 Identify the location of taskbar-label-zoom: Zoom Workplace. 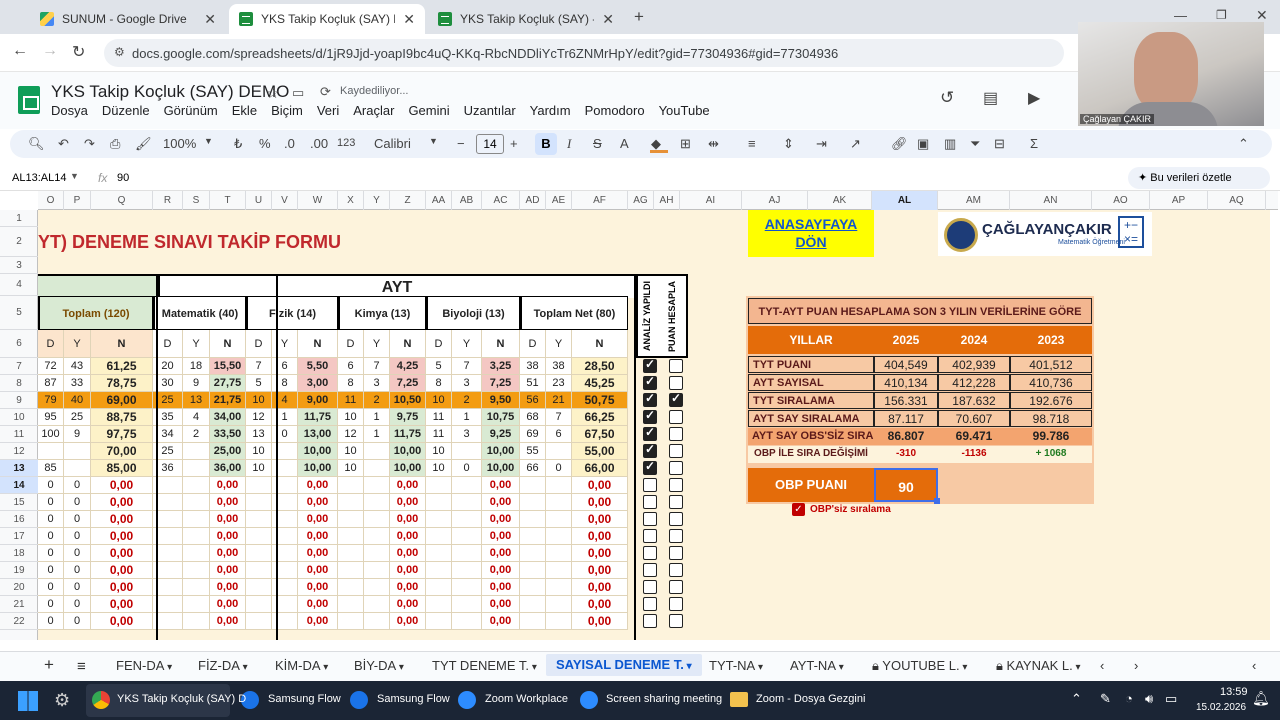
(526, 699).